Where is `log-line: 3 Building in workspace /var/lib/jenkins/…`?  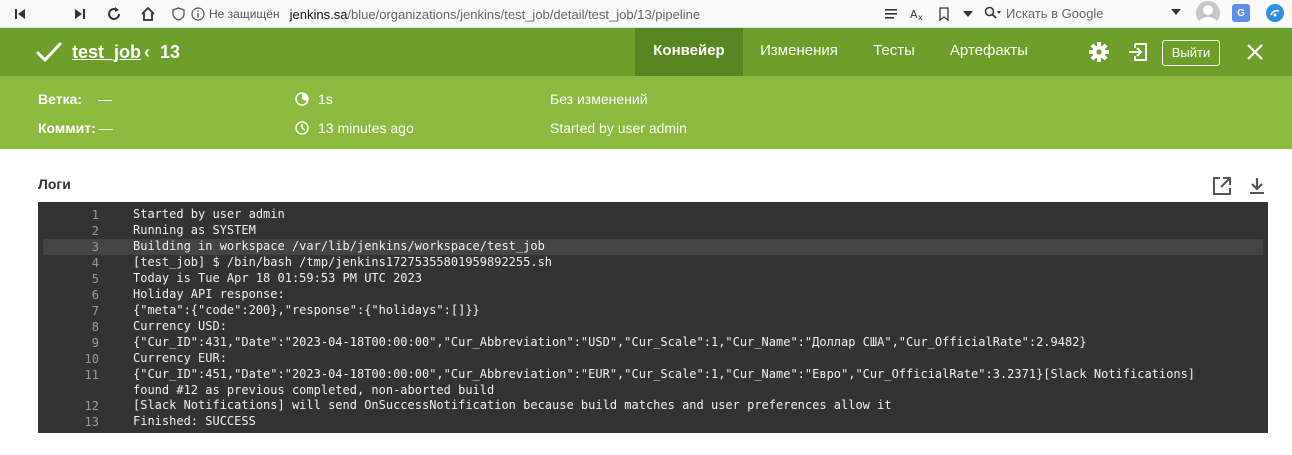 log-line: 3 Building in workspace /var/lib/jenkins/… is located at coordinates (653, 247).